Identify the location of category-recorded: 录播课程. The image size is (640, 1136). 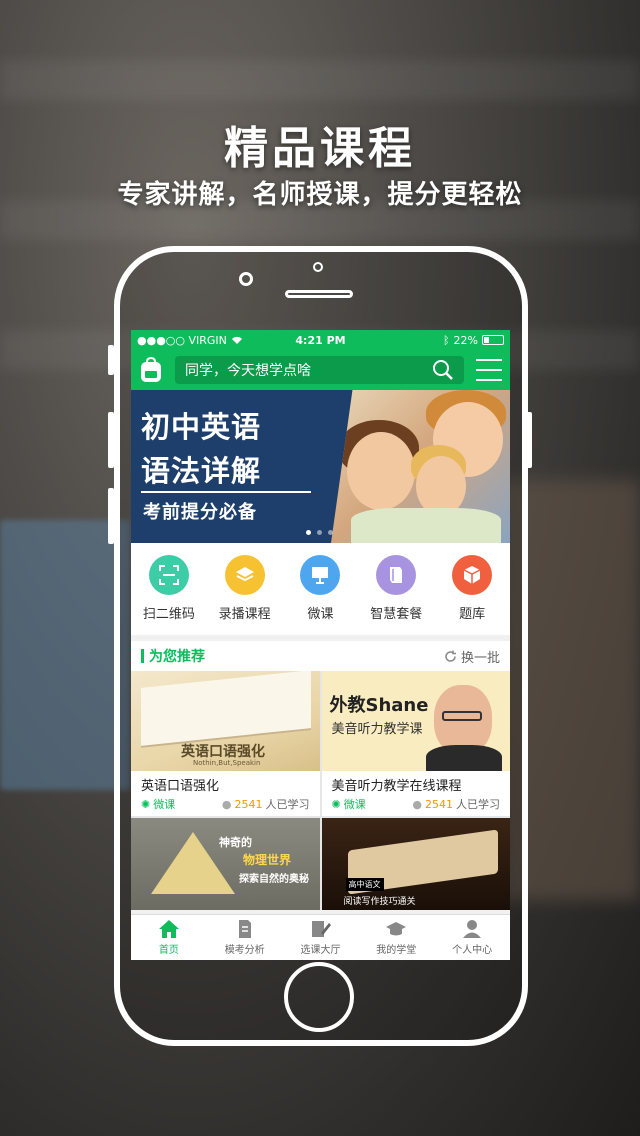
(245, 595).